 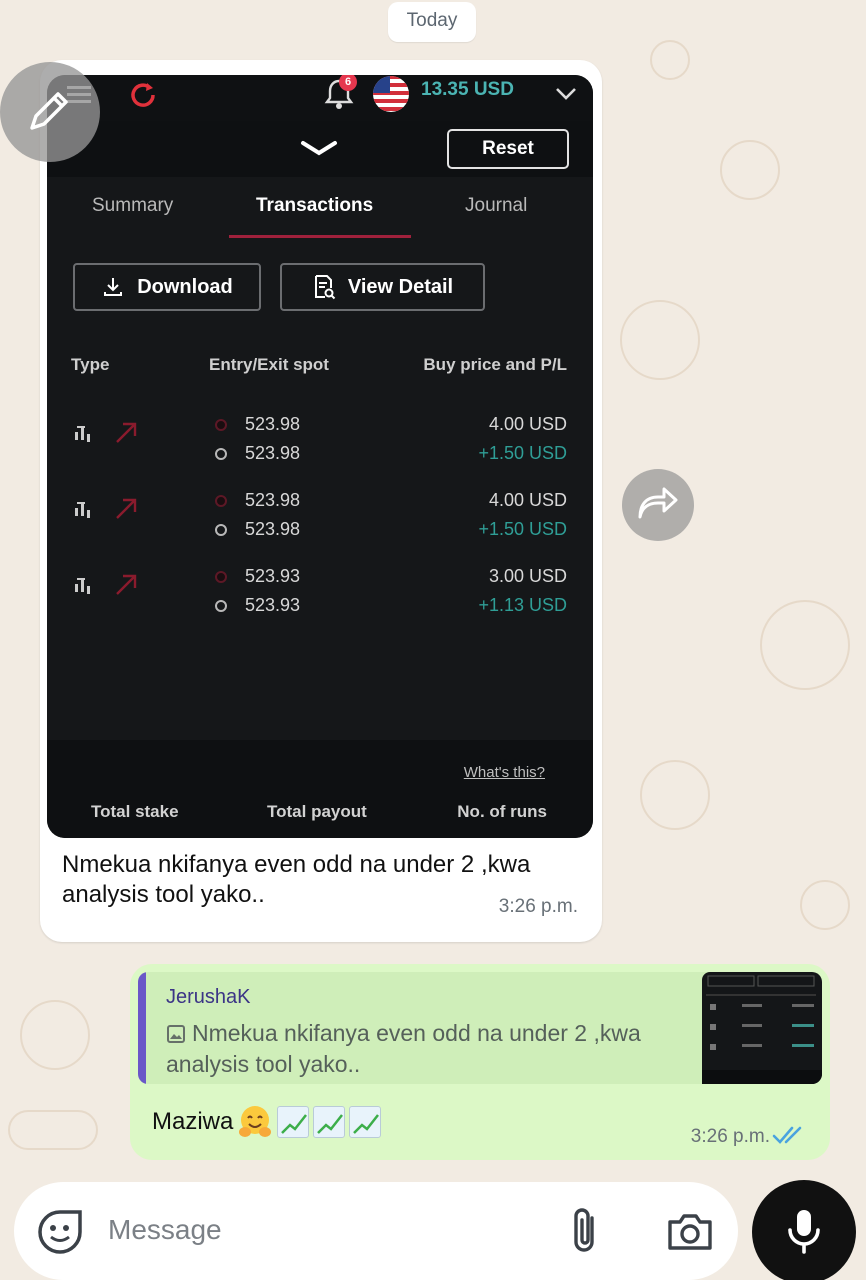 I want to click on quote-author: JerushaK, so click(x=208, y=997).